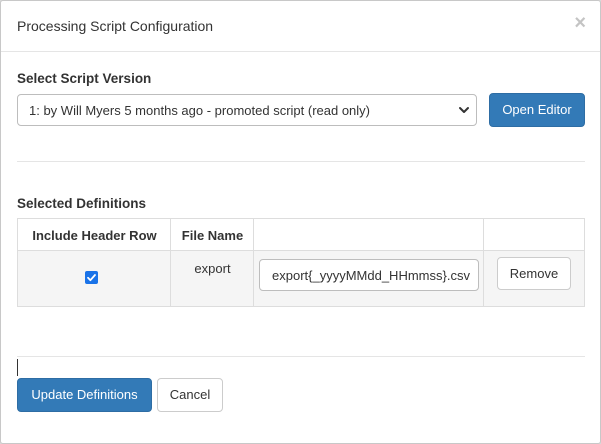  I want to click on checkmark-icon, so click(91, 278).